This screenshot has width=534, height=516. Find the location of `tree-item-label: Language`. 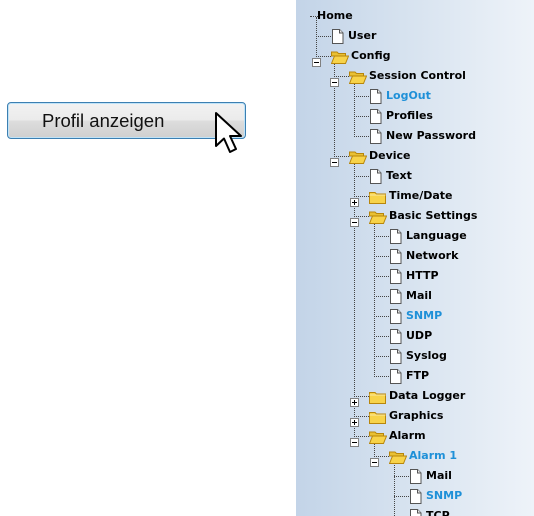

tree-item-label: Language is located at coordinates (436, 235).